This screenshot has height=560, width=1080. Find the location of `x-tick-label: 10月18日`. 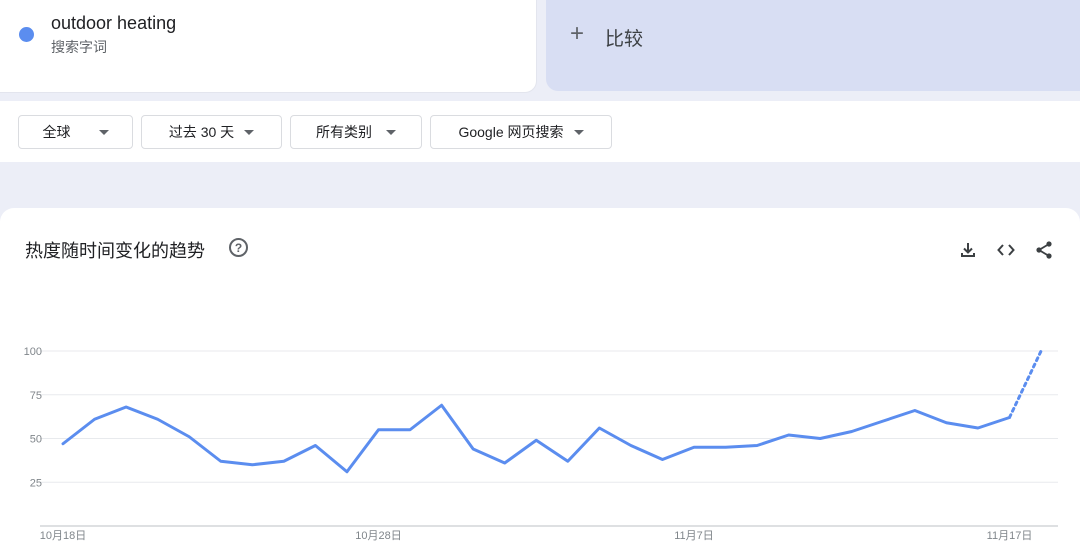

x-tick-label: 10月18日 is located at coordinates (63, 536).